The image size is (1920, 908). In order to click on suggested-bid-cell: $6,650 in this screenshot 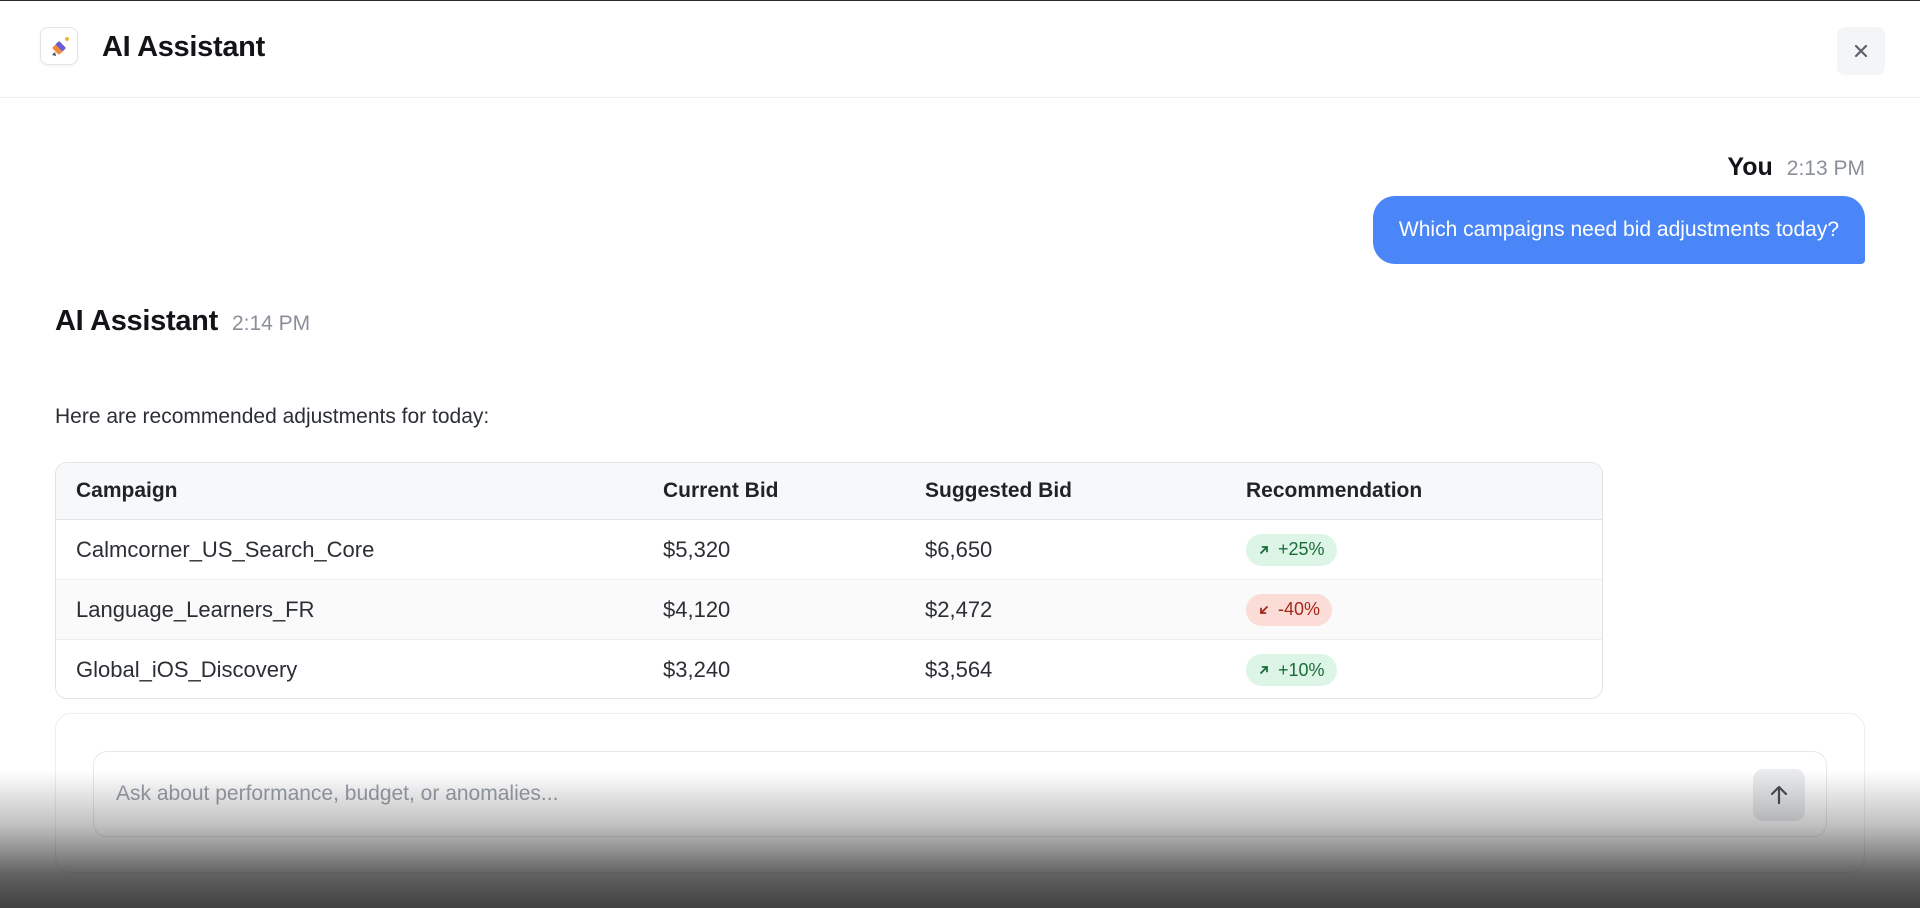, I will do `click(959, 549)`.